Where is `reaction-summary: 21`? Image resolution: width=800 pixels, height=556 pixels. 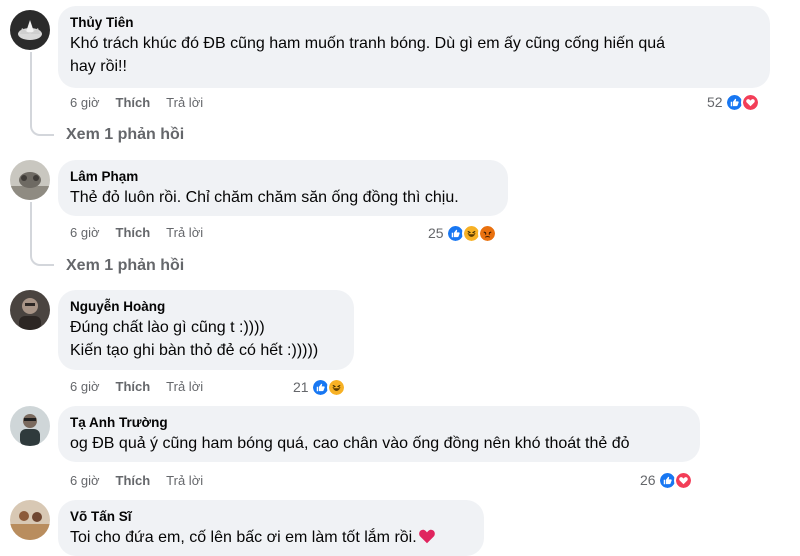
reaction-summary: 21 is located at coordinates (319, 387).